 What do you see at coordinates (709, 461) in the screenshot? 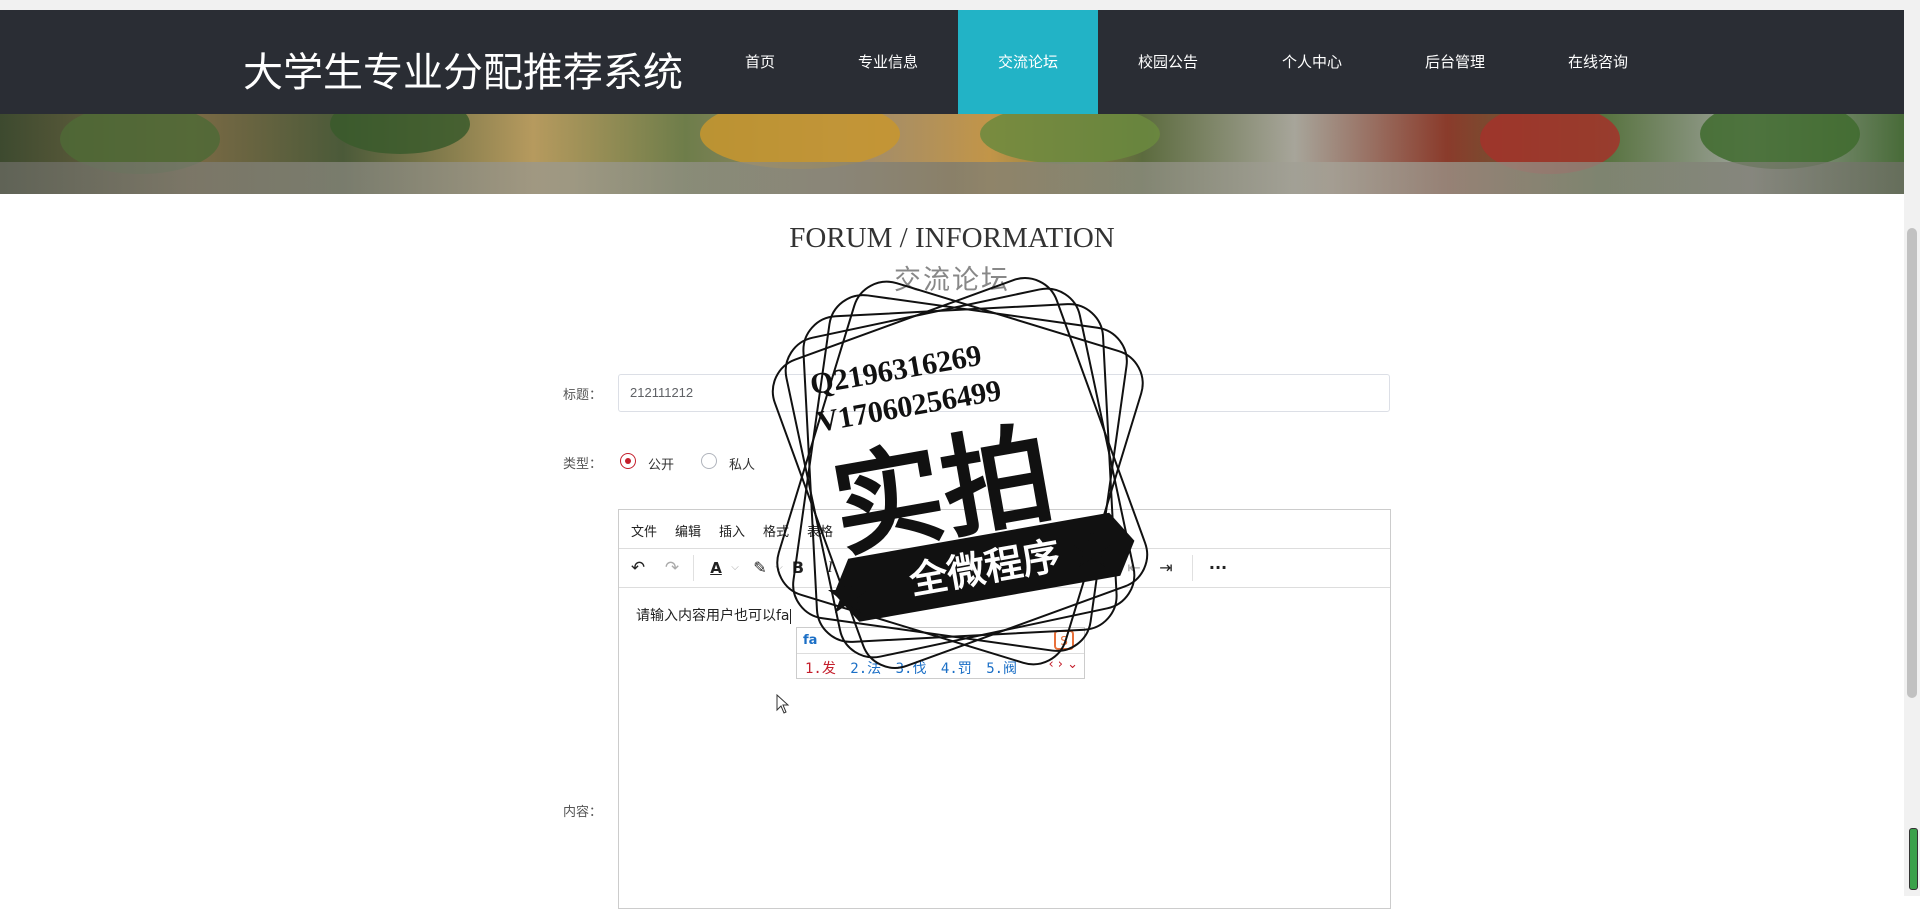
I see `radio-private` at bounding box center [709, 461].